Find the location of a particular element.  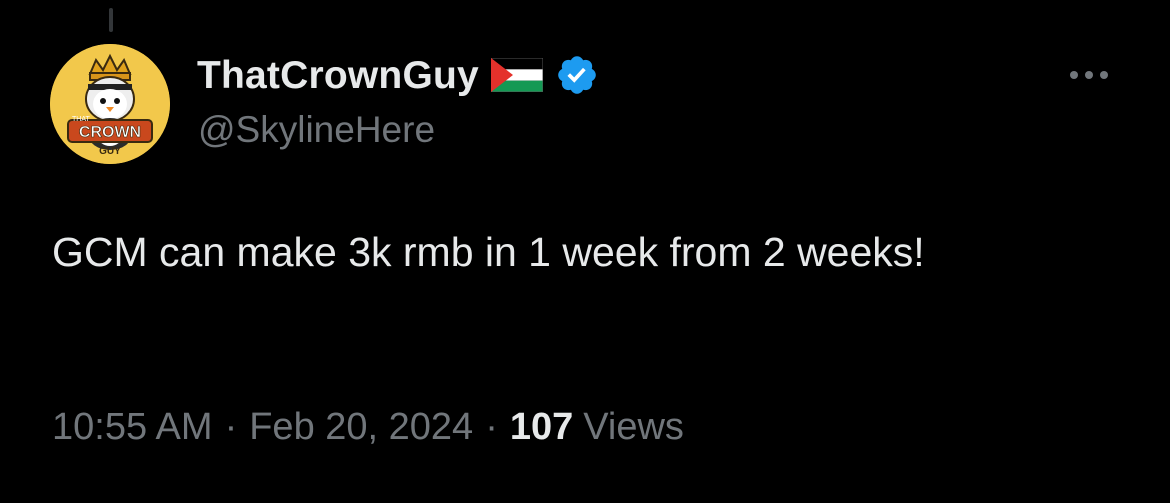

views-count: 107 is located at coordinates (541, 427).